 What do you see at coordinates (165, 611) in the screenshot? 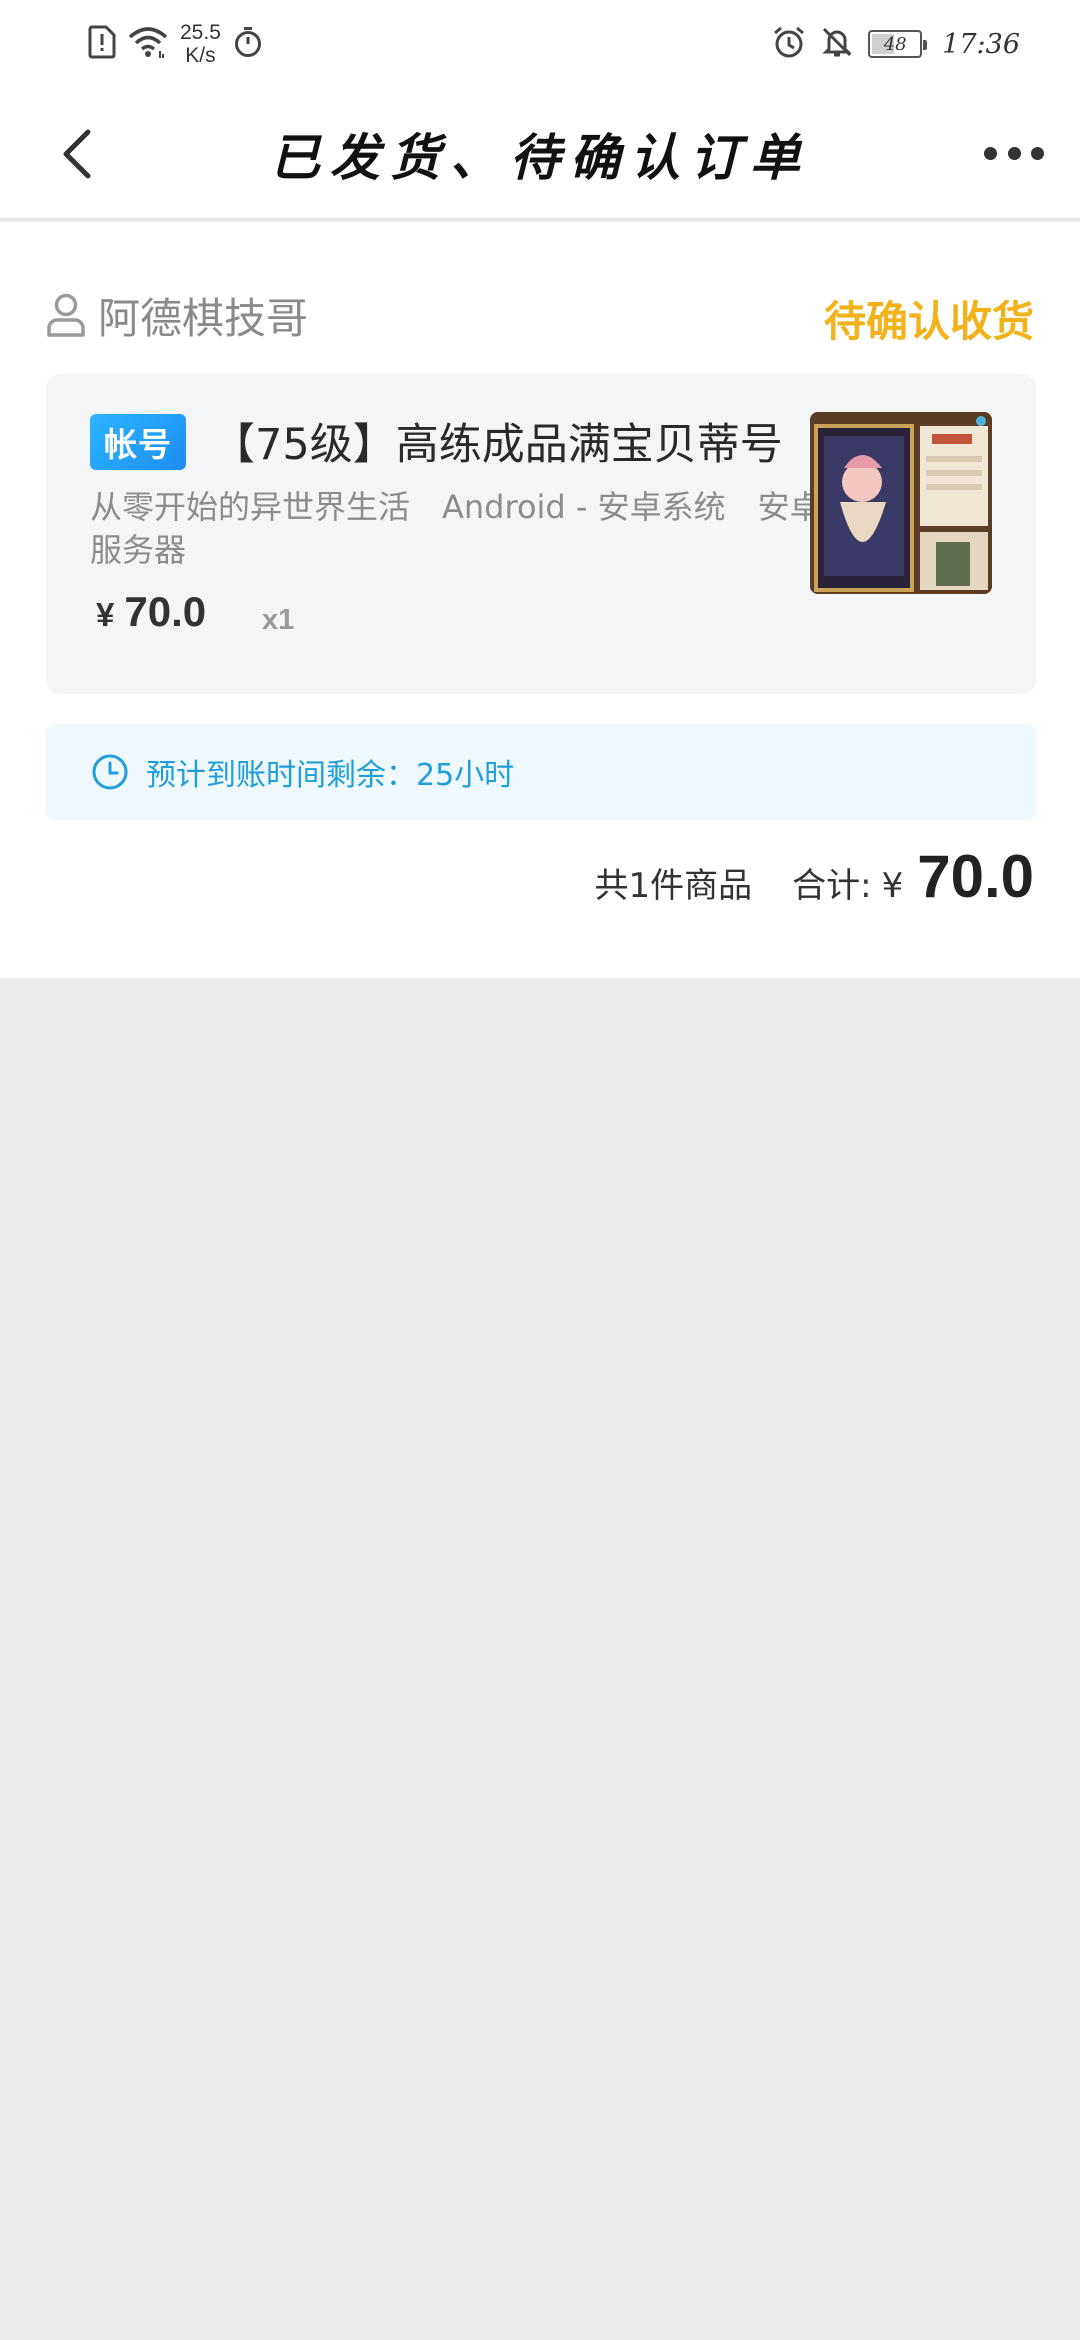
I see `product-price-value: 70.0` at bounding box center [165, 611].